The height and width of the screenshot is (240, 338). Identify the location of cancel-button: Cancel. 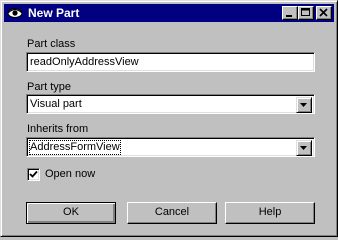
(172, 213).